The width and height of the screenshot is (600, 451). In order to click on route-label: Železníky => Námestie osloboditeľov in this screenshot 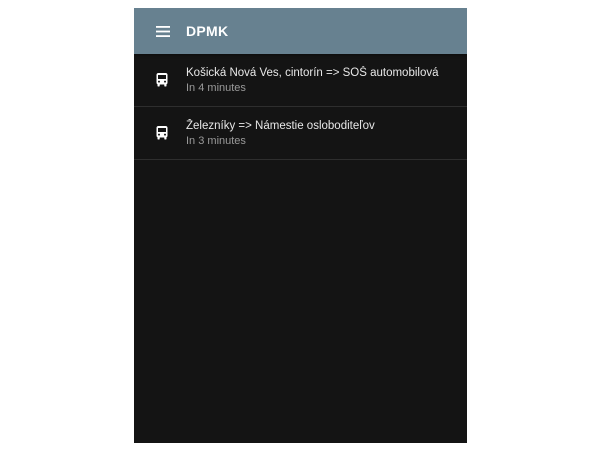, I will do `click(280, 125)`.